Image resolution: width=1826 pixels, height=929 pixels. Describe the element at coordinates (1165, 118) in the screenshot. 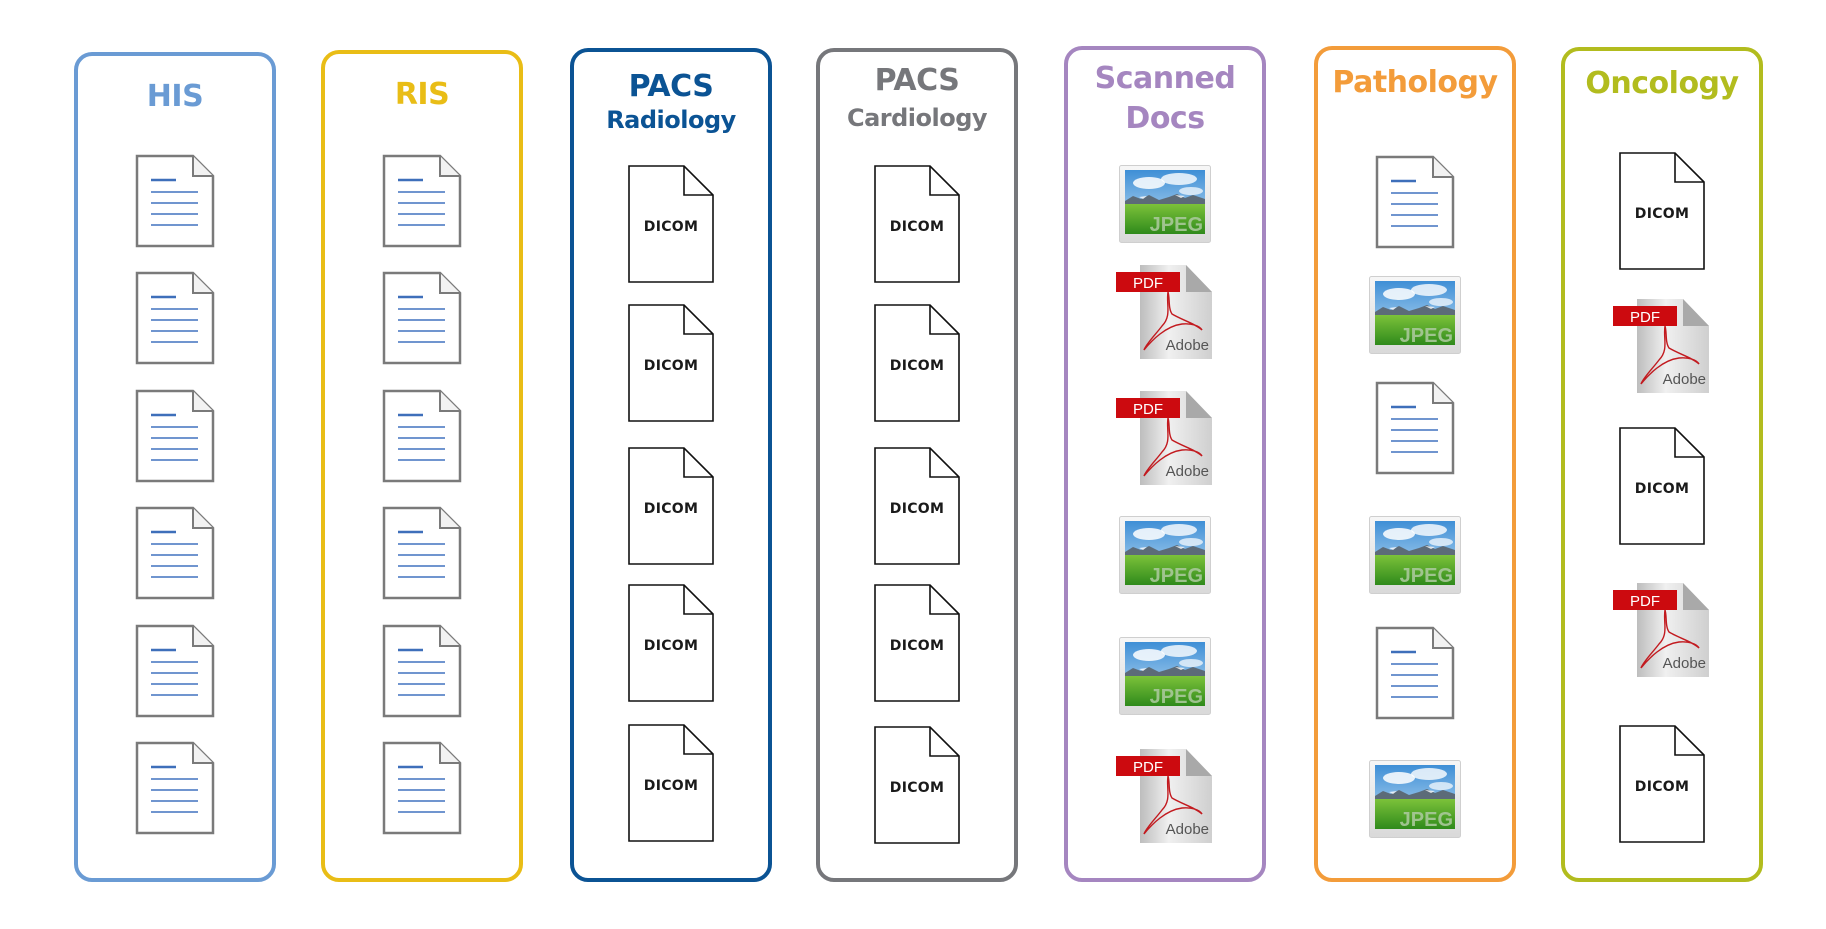

I see `column-subtitle: Docs` at that location.